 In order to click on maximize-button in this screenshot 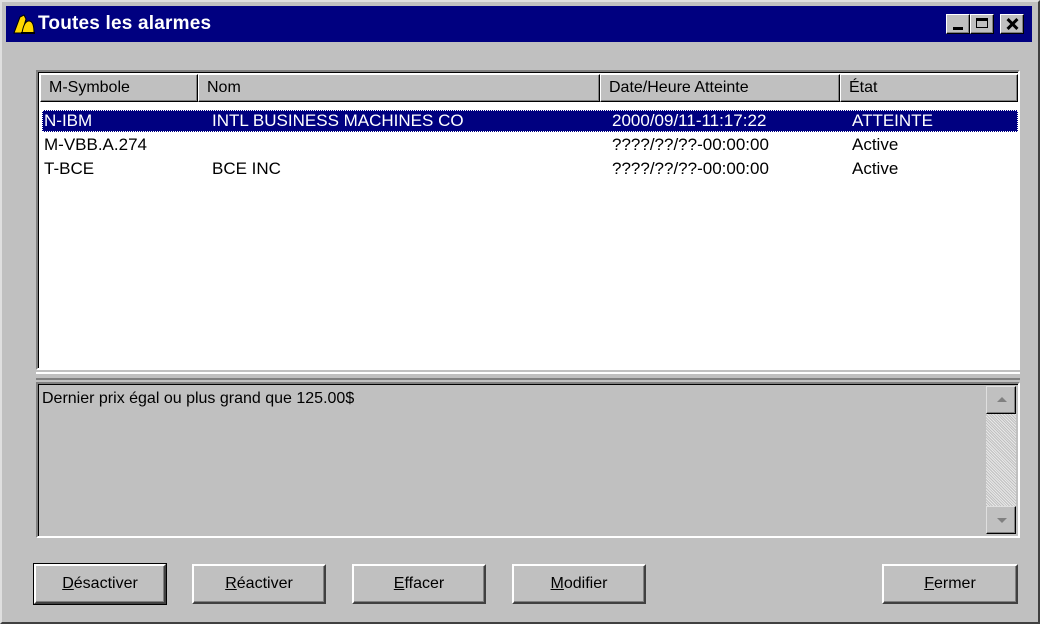, I will do `click(982, 24)`.